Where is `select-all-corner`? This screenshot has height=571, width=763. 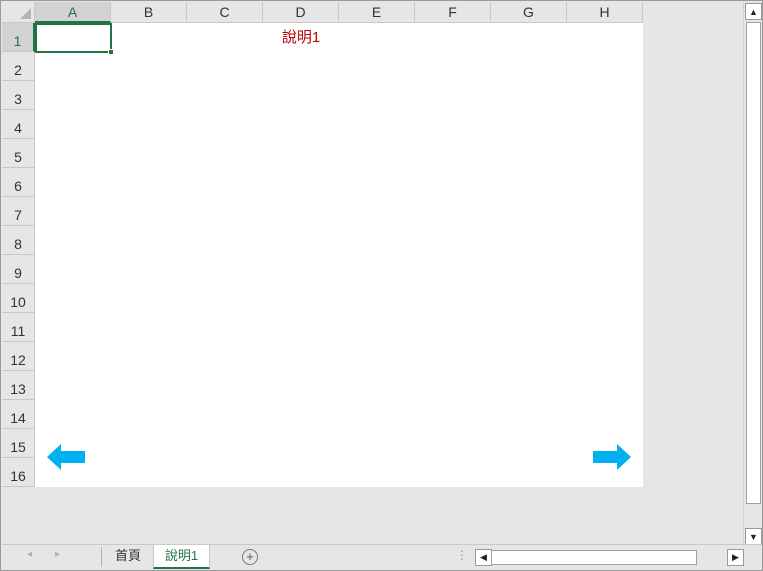
select-all-corner is located at coordinates (18, 12).